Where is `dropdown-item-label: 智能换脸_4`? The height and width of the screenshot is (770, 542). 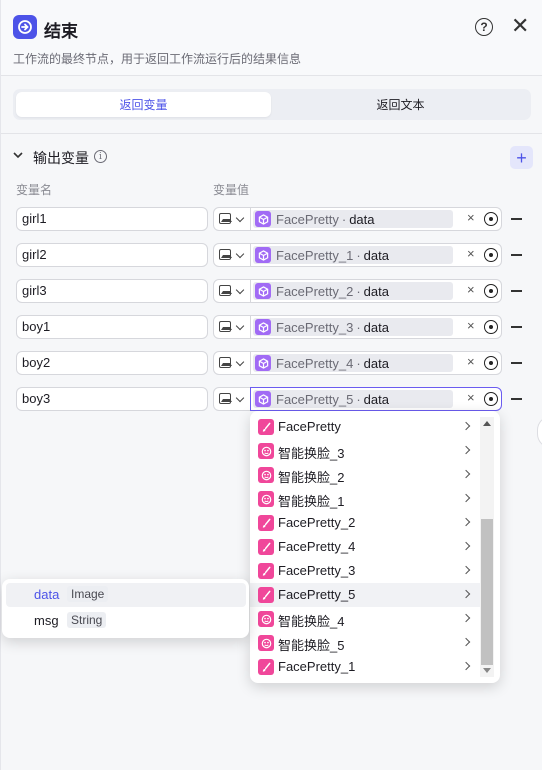 dropdown-item-label: 智能换脸_4 is located at coordinates (311, 621).